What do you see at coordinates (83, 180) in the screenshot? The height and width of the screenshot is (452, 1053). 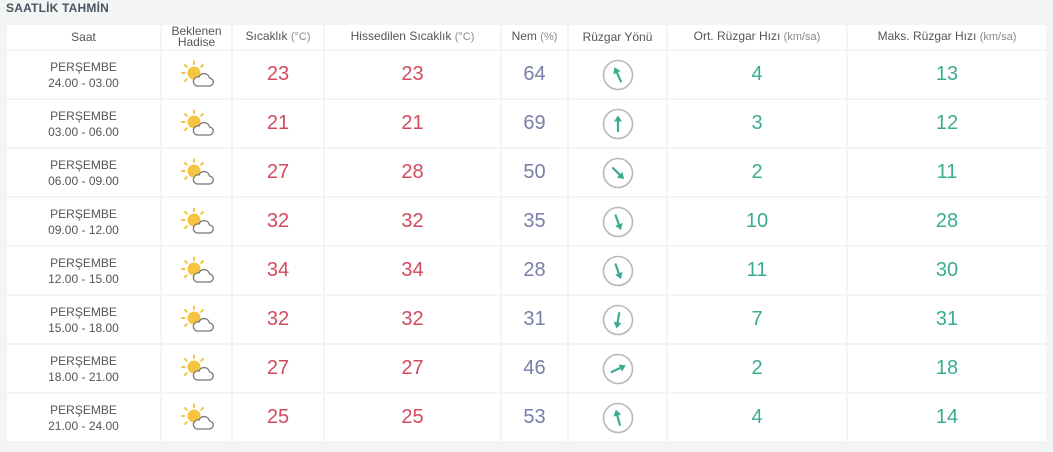 I see `period-label: 06.00 - 09.00` at bounding box center [83, 180].